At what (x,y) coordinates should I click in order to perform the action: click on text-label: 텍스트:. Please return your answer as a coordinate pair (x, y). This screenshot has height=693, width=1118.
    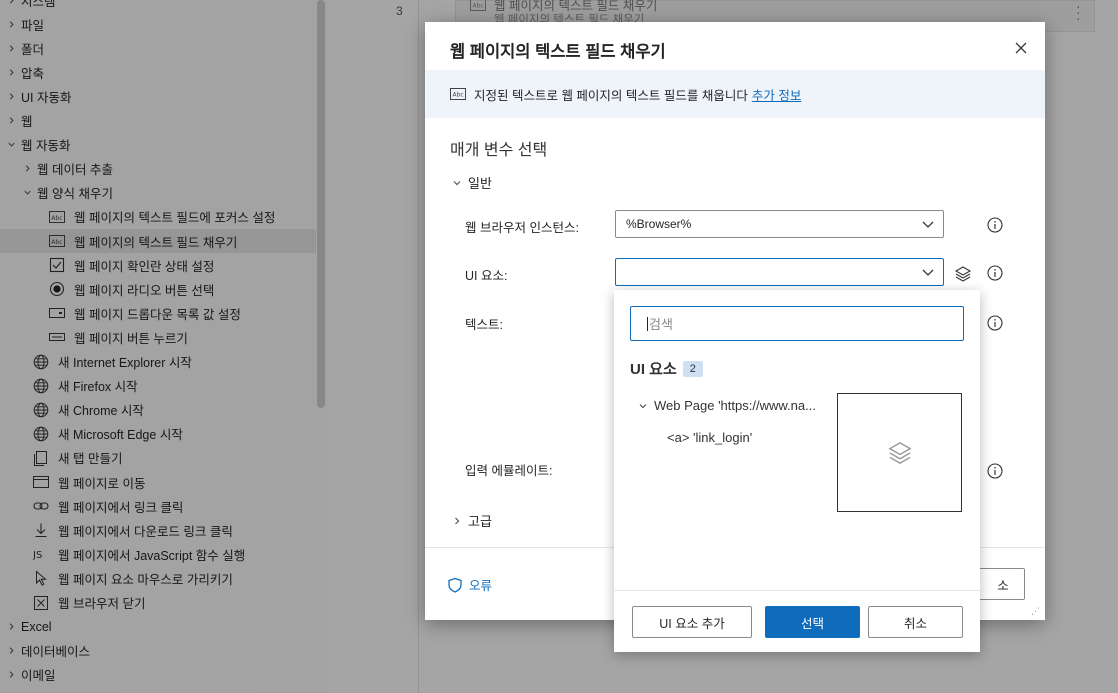
    Looking at the image, I should click on (484, 325).